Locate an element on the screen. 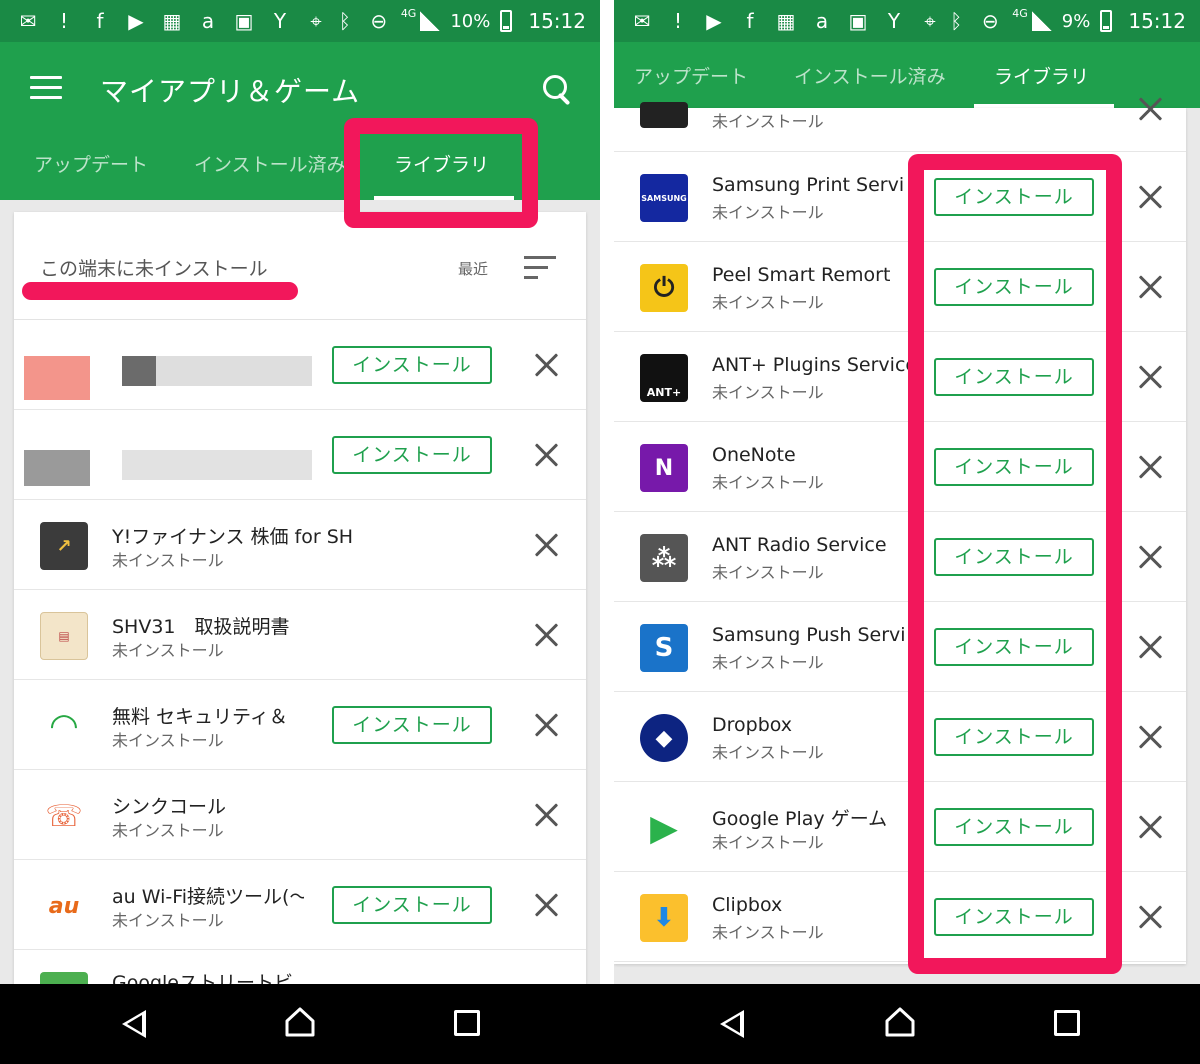 The image size is (1200, 1064). list-item: ▶ Google Play ゲーム 未インストール インストール is located at coordinates (900, 827).